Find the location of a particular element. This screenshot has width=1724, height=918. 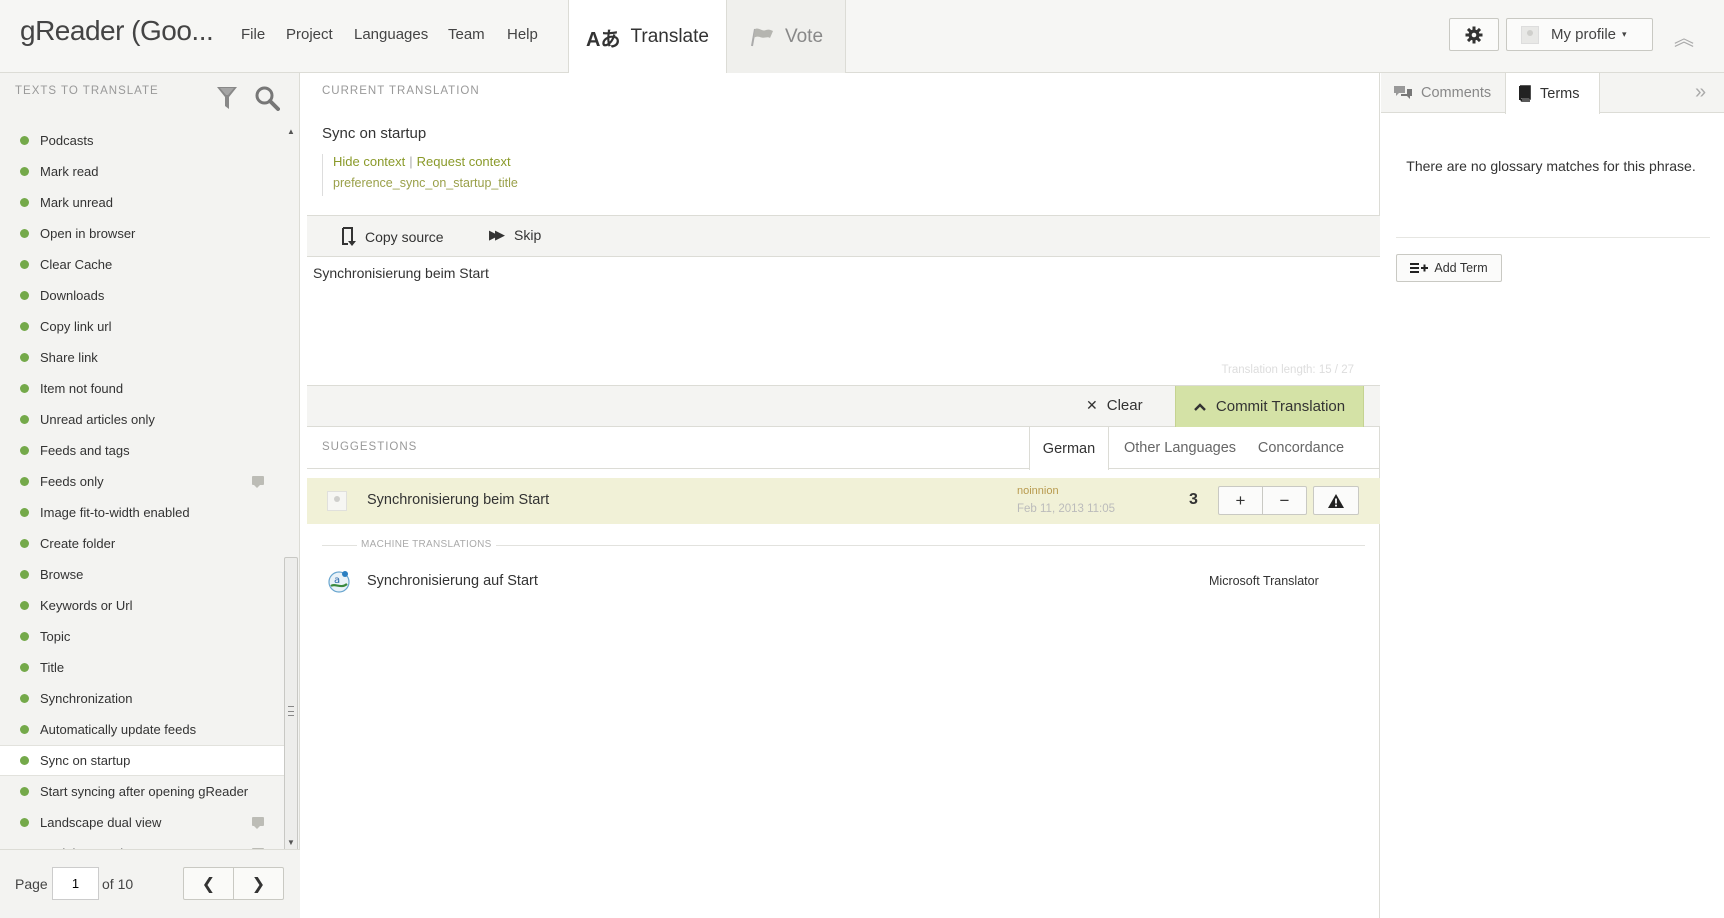

current-translation-heading: CURRENT TRANSLATION is located at coordinates (401, 91).